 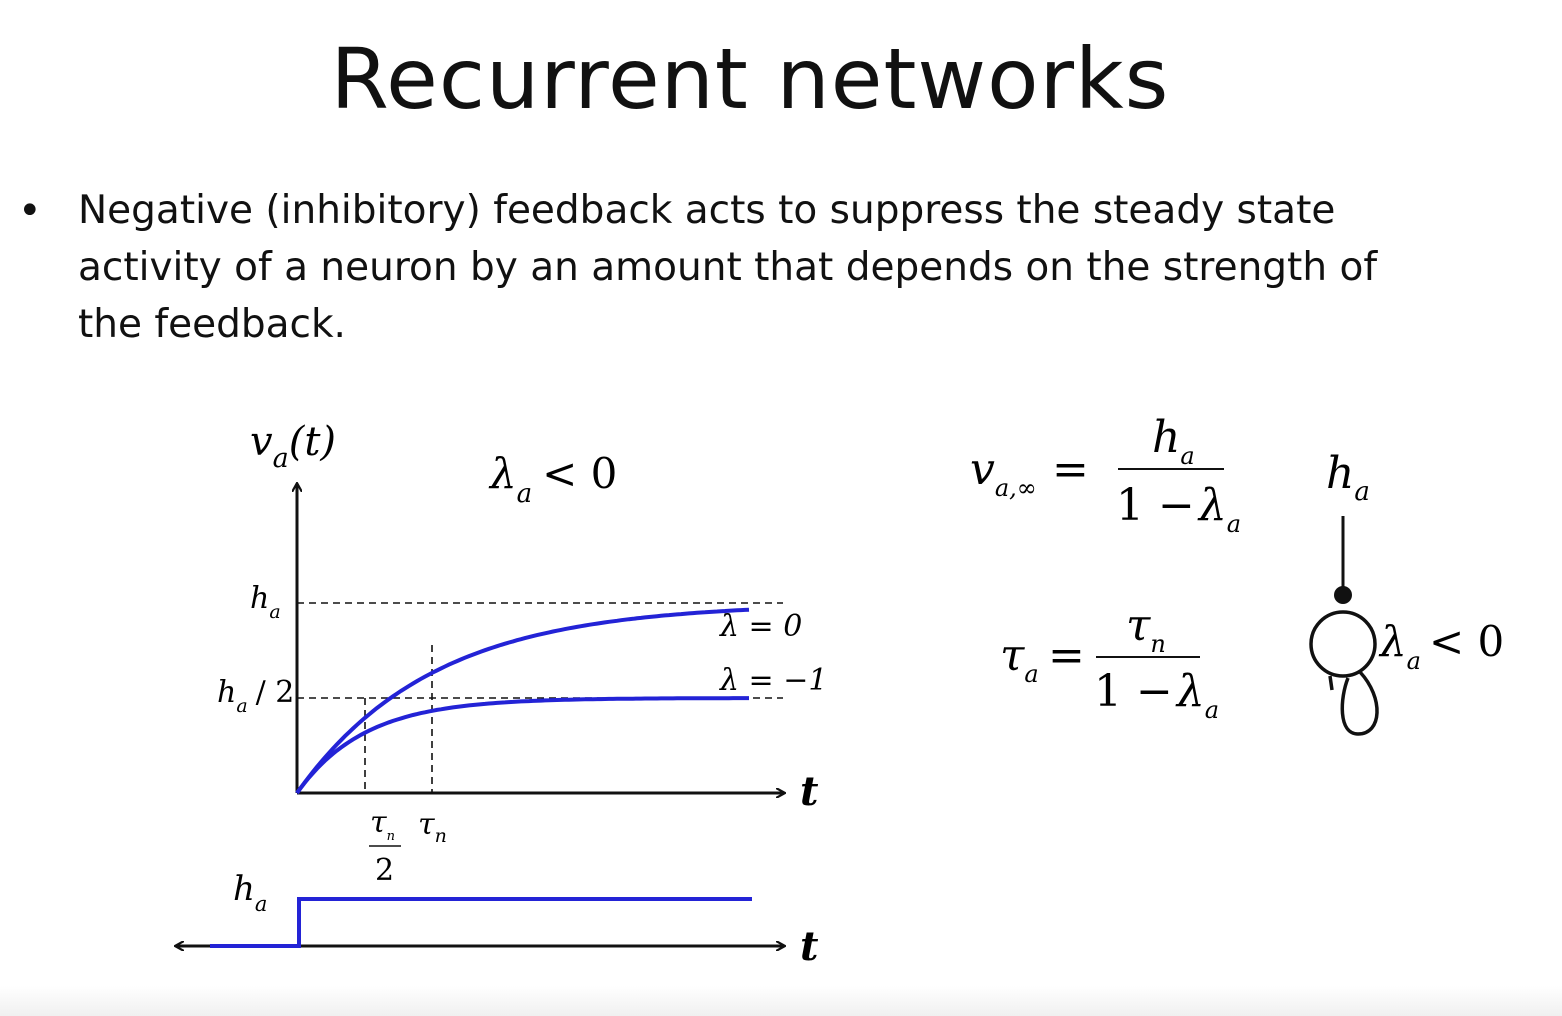 I want to click on synapse-dot, so click(x=1343, y=595).